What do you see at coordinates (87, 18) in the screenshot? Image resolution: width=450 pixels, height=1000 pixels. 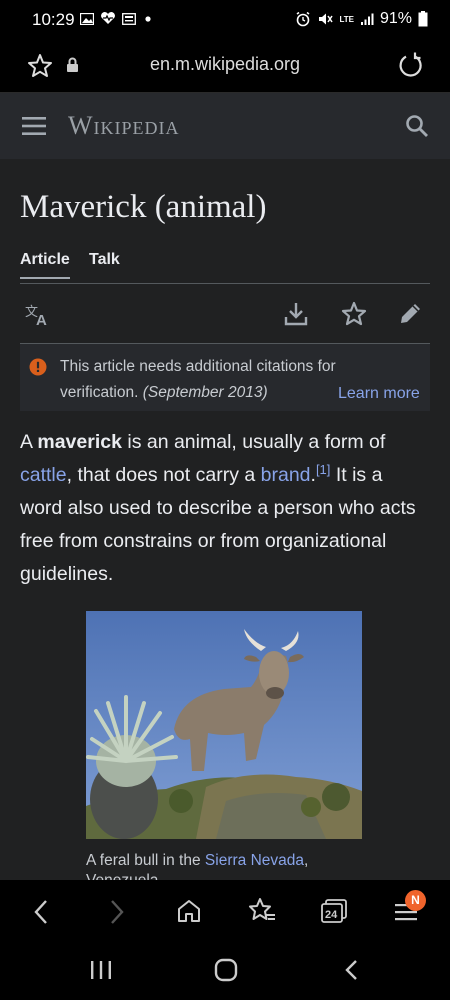 I see `gallery-icon` at bounding box center [87, 18].